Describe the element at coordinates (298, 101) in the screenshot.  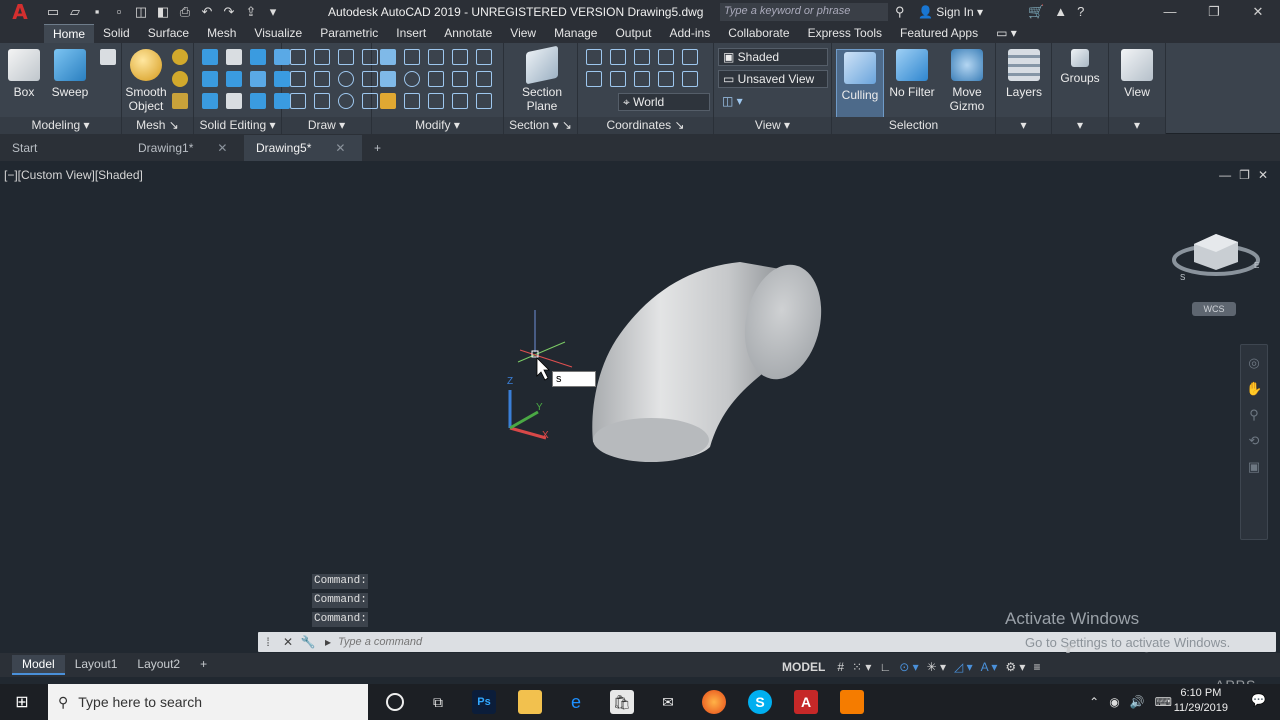
I see `polygon-icon` at that location.